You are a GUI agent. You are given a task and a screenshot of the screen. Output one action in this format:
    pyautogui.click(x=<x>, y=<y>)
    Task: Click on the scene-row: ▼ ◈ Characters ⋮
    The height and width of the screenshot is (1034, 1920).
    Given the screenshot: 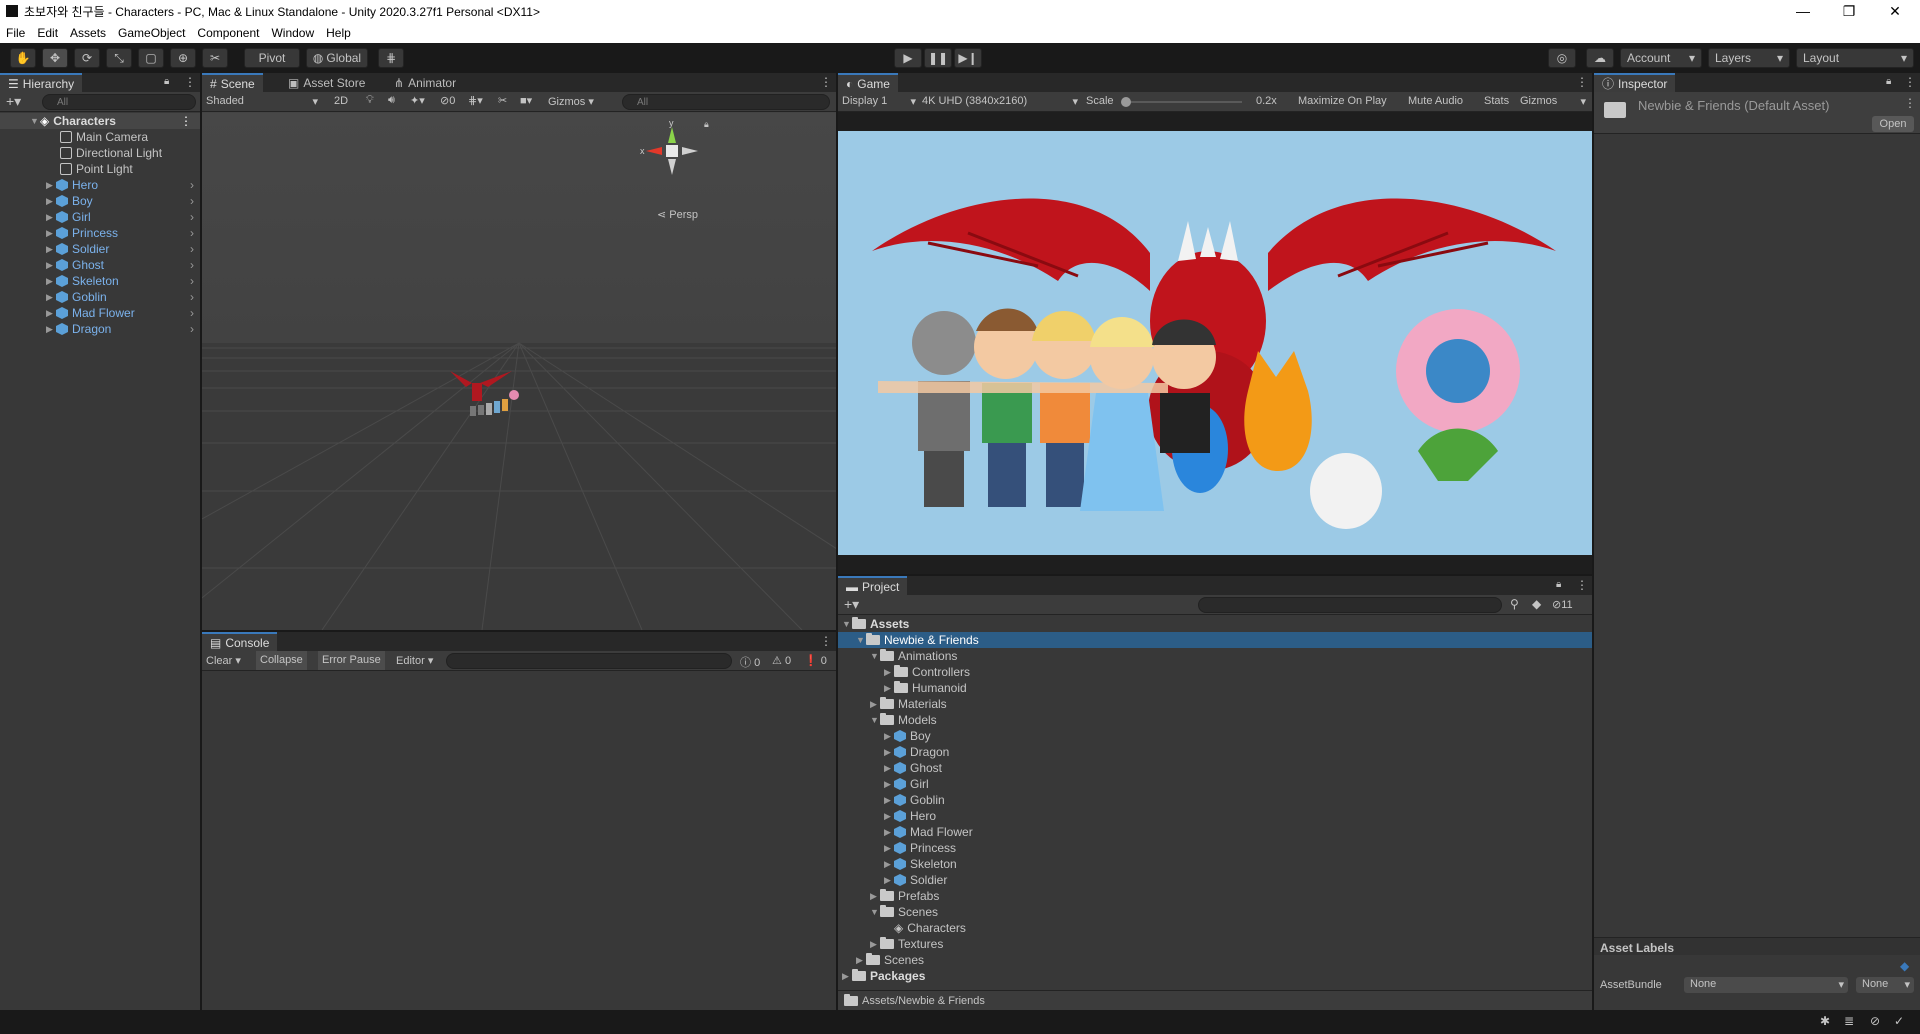 What is the action you would take?
    pyautogui.click(x=100, y=121)
    